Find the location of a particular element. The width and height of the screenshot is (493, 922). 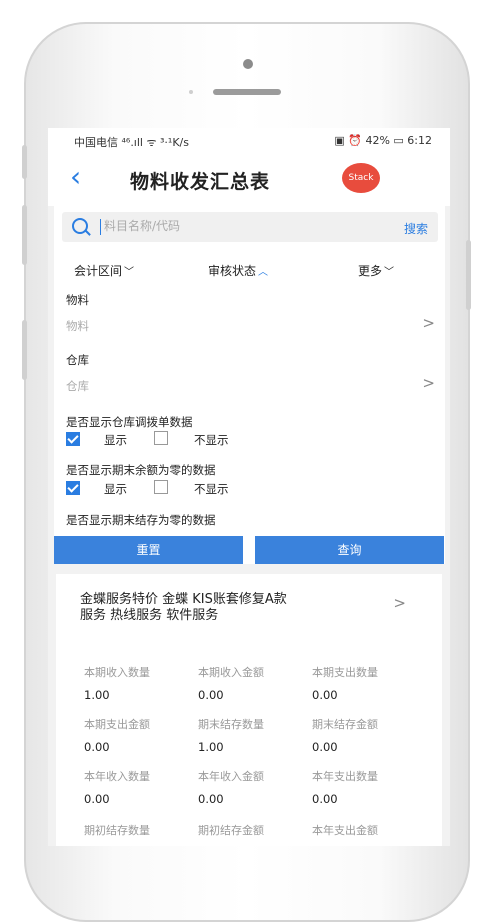

metric-label: 期末结存数量 is located at coordinates (231, 724).